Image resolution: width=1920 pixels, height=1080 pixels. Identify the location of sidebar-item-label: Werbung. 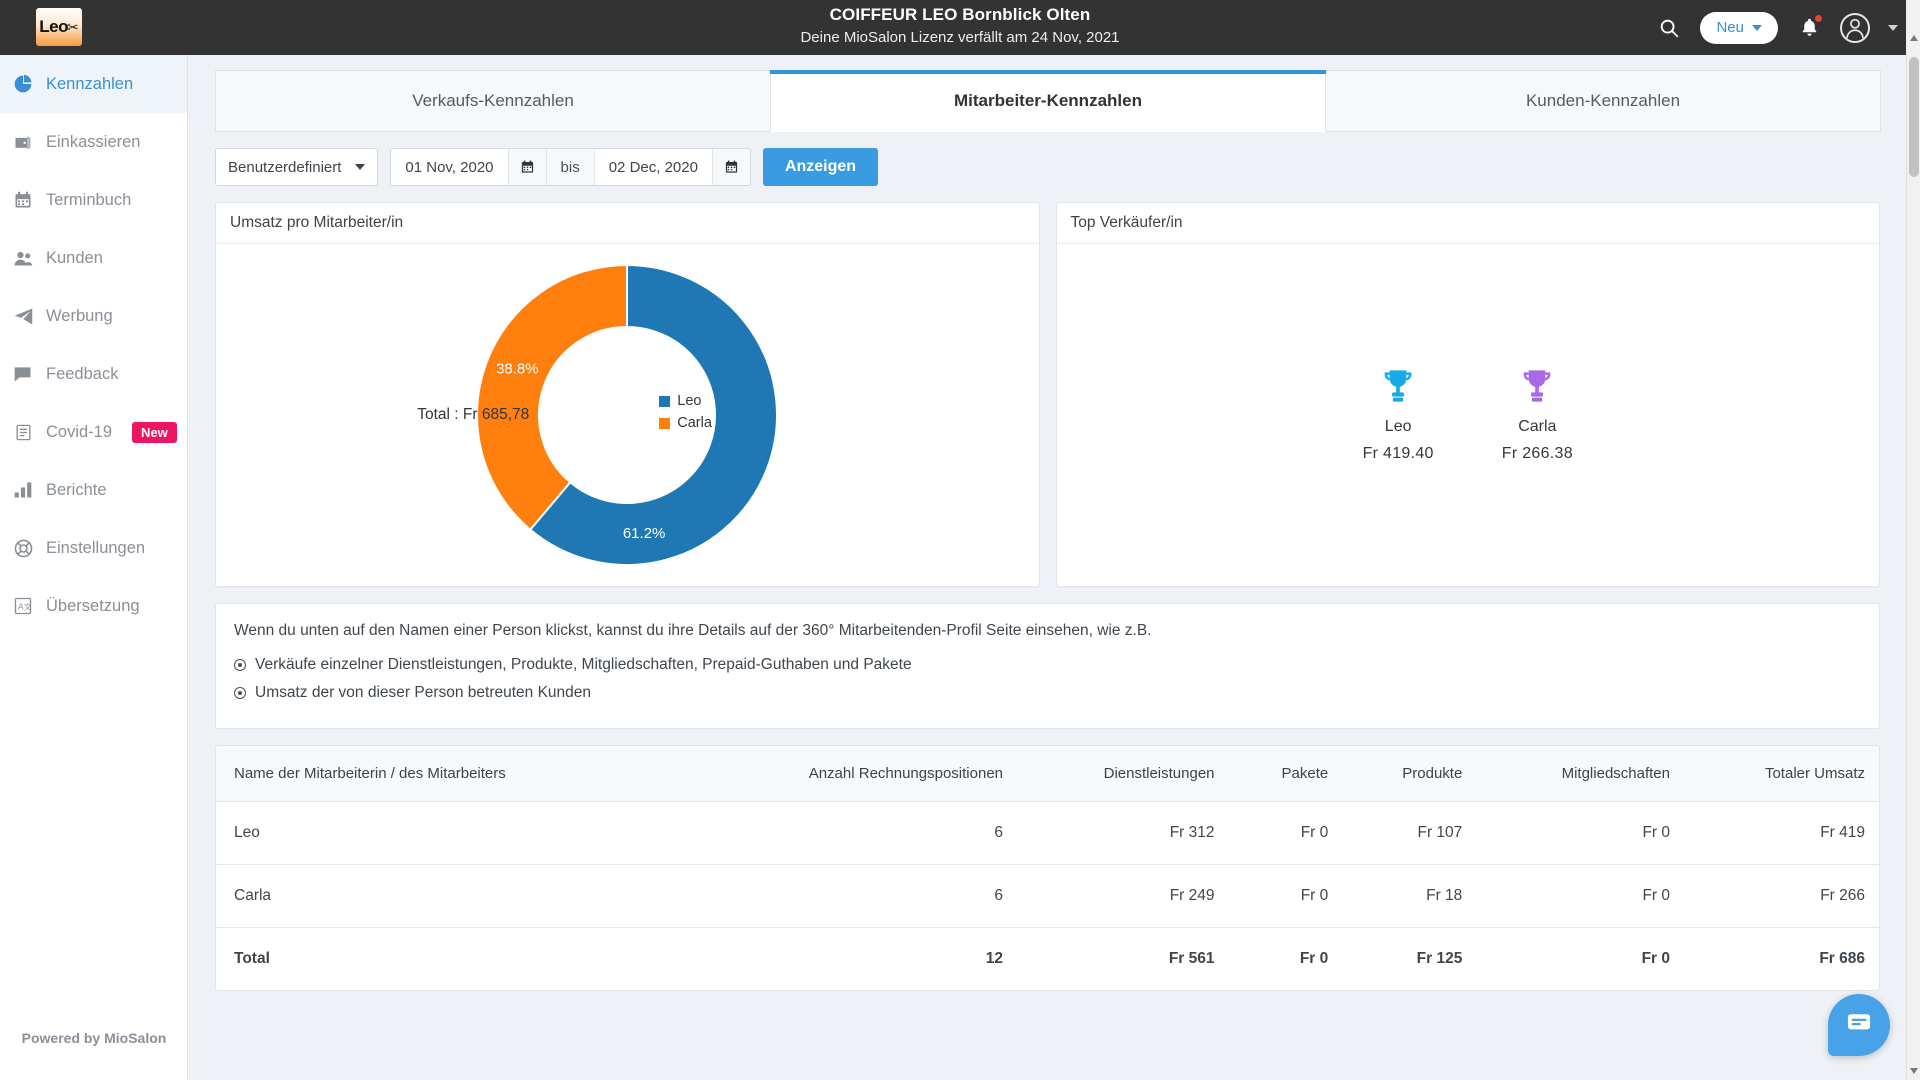
(79, 315).